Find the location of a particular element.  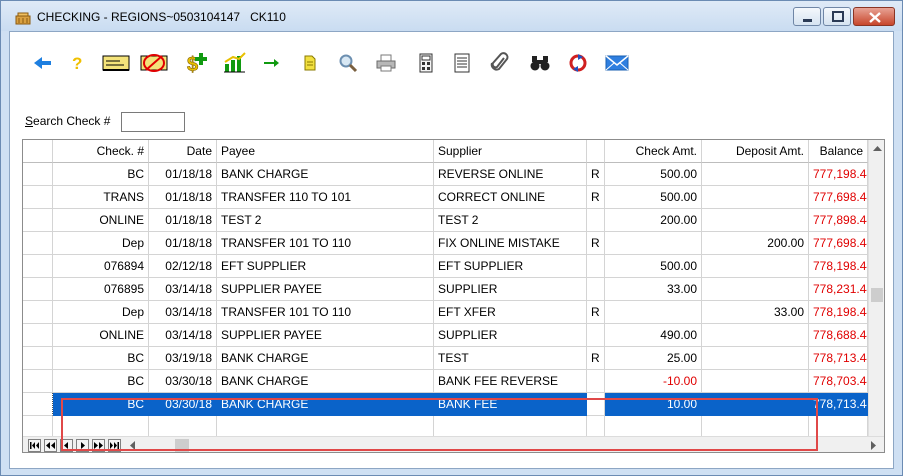

next-page-button is located at coordinates (98, 445).